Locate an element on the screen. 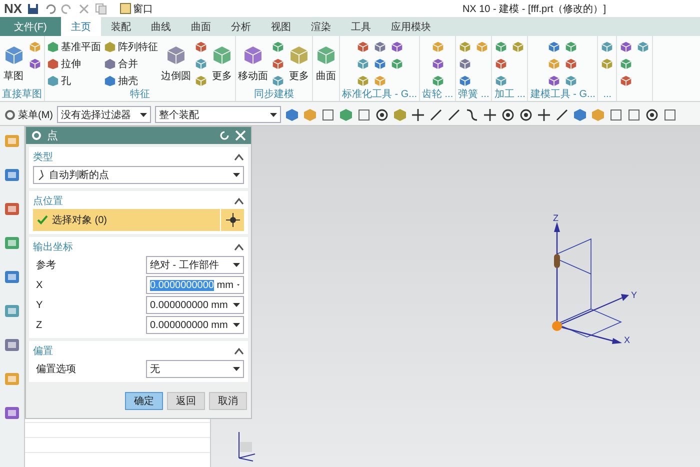  ribbon-button: 边倒圆 is located at coordinates (176, 63).